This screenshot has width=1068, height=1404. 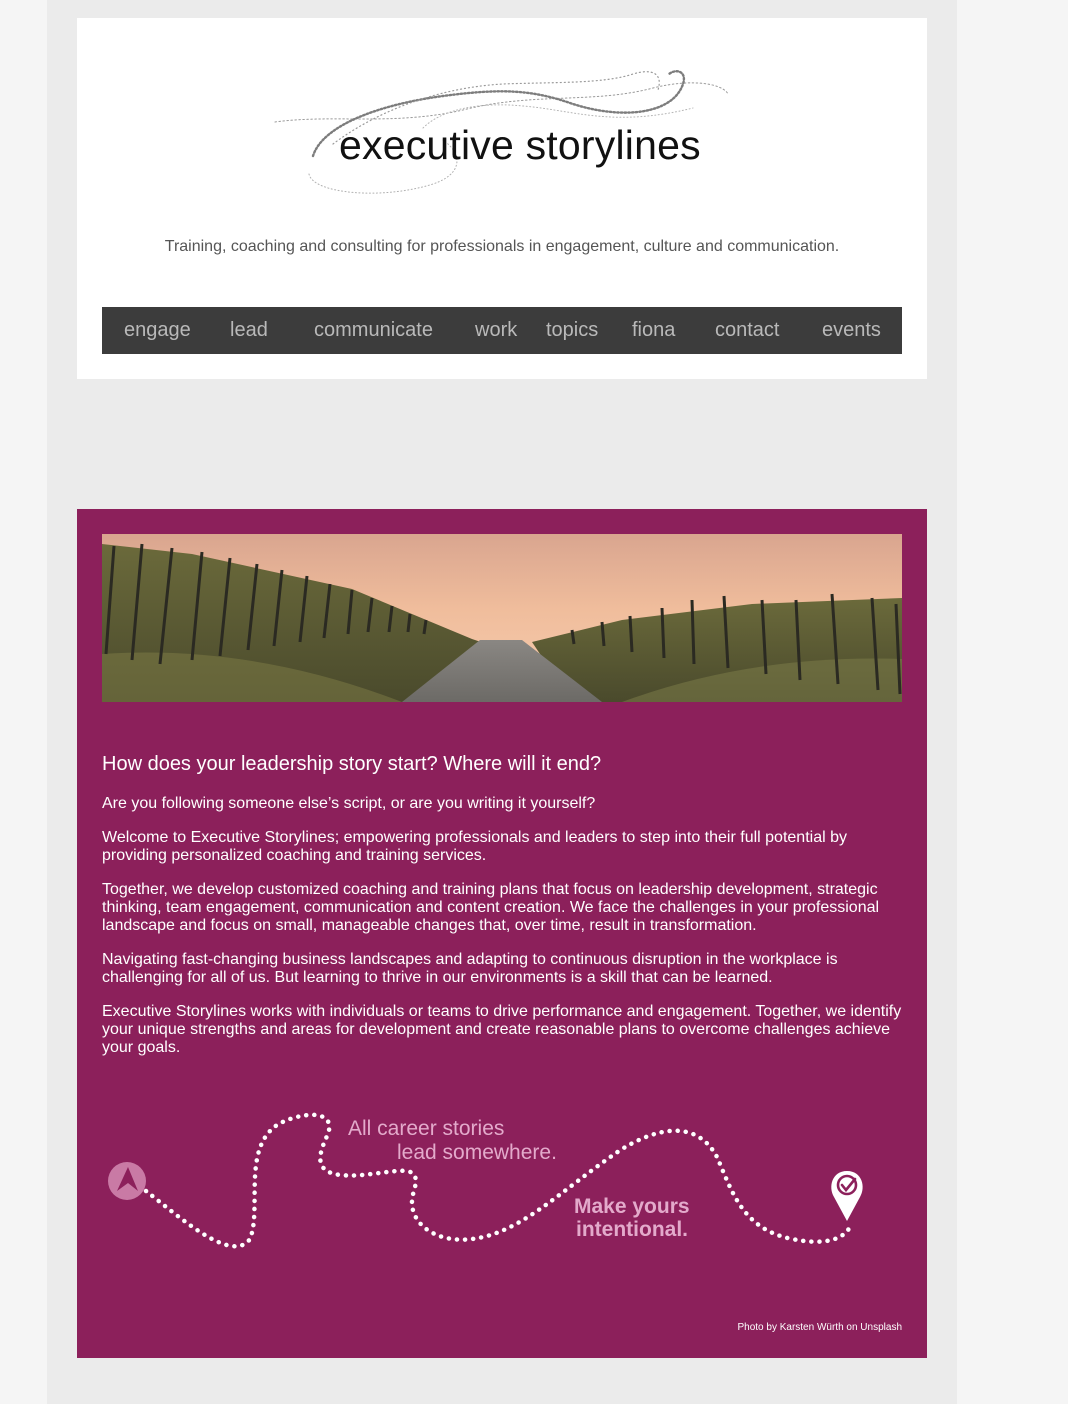 I want to click on logo-scribble-graphic, so click(x=501, y=132).